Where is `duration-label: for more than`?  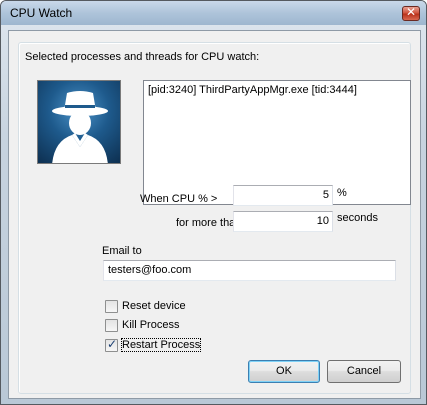 duration-label: for more than is located at coordinates (209, 223).